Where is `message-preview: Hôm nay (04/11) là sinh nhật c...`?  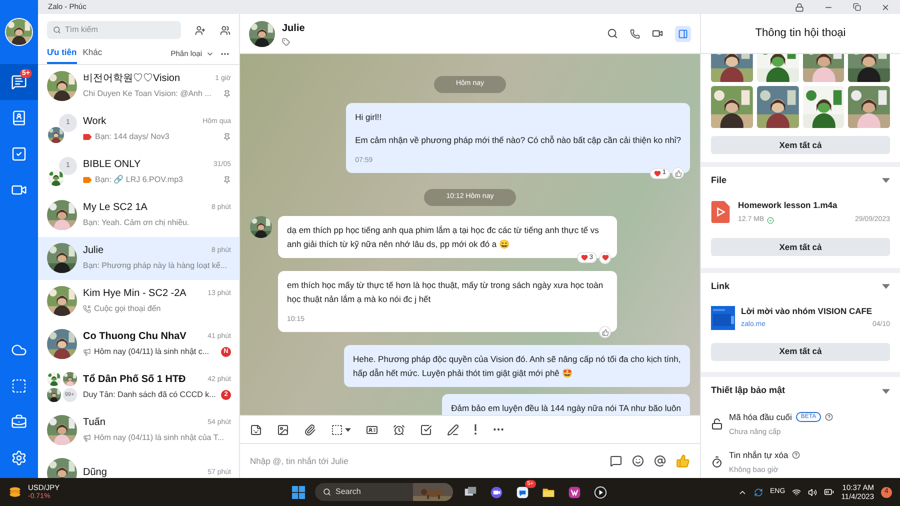 message-preview: Hôm nay (04/11) là sinh nhật c... is located at coordinates (152, 352).